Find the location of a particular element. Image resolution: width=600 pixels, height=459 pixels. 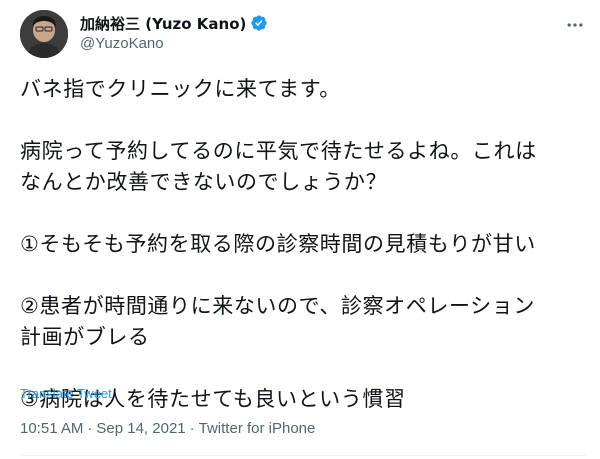

divider is located at coordinates (303, 455).